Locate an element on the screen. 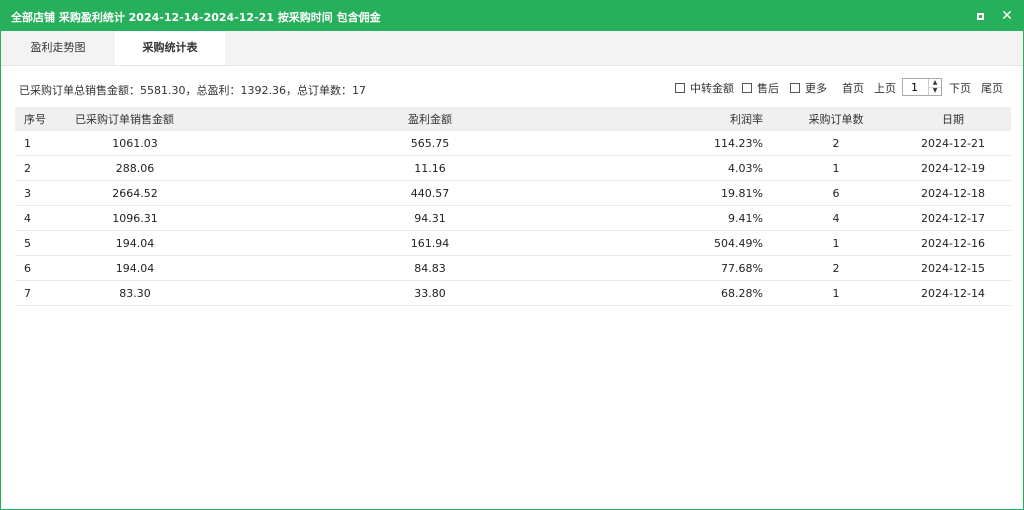  cell-date: 2024-12-15 is located at coordinates (953, 268).